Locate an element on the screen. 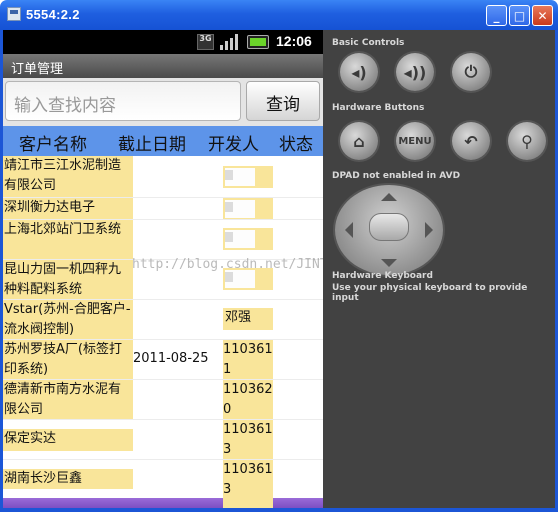 This screenshot has height=512, width=558. status-clock: 12:06 is located at coordinates (294, 41).